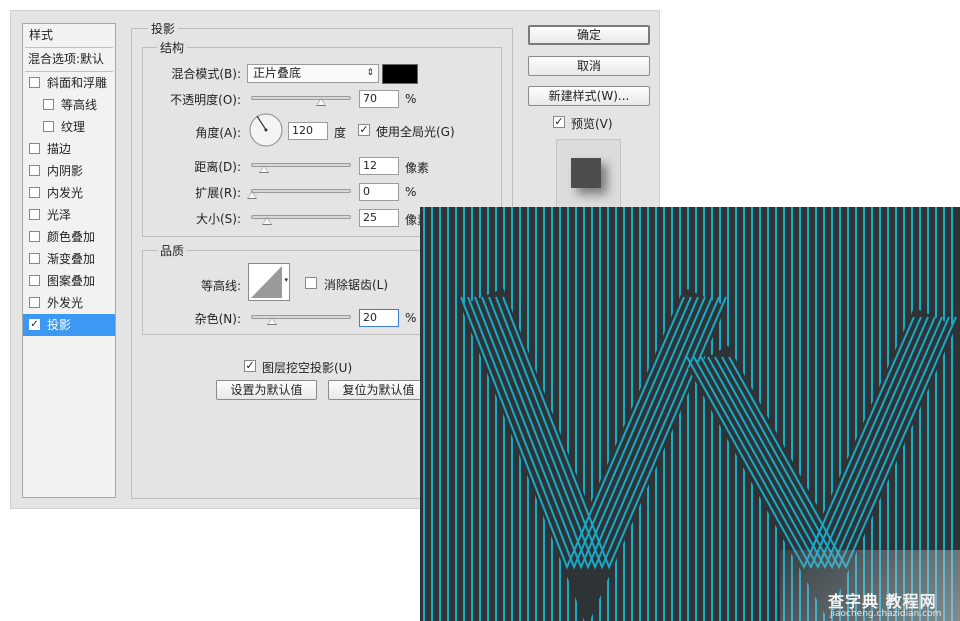 The image size is (960, 621). What do you see at coordinates (205, 100) in the screenshot?
I see `opacity-label: 不透明度(O):` at bounding box center [205, 100].